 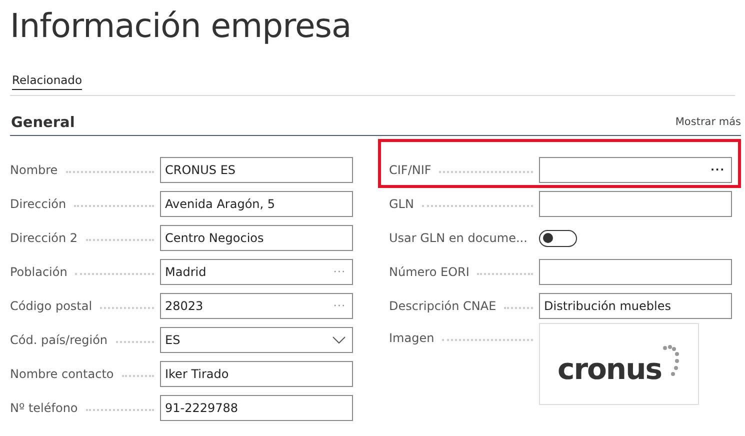 What do you see at coordinates (339, 340) in the screenshot?
I see `chevron-down-icon` at bounding box center [339, 340].